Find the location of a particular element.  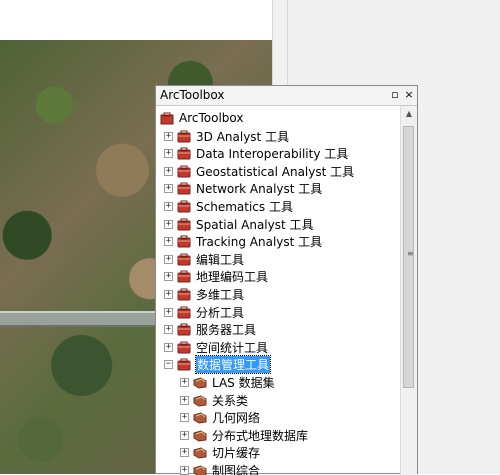

toolbox-item: + Network Analyst 工具 is located at coordinates (243, 188).